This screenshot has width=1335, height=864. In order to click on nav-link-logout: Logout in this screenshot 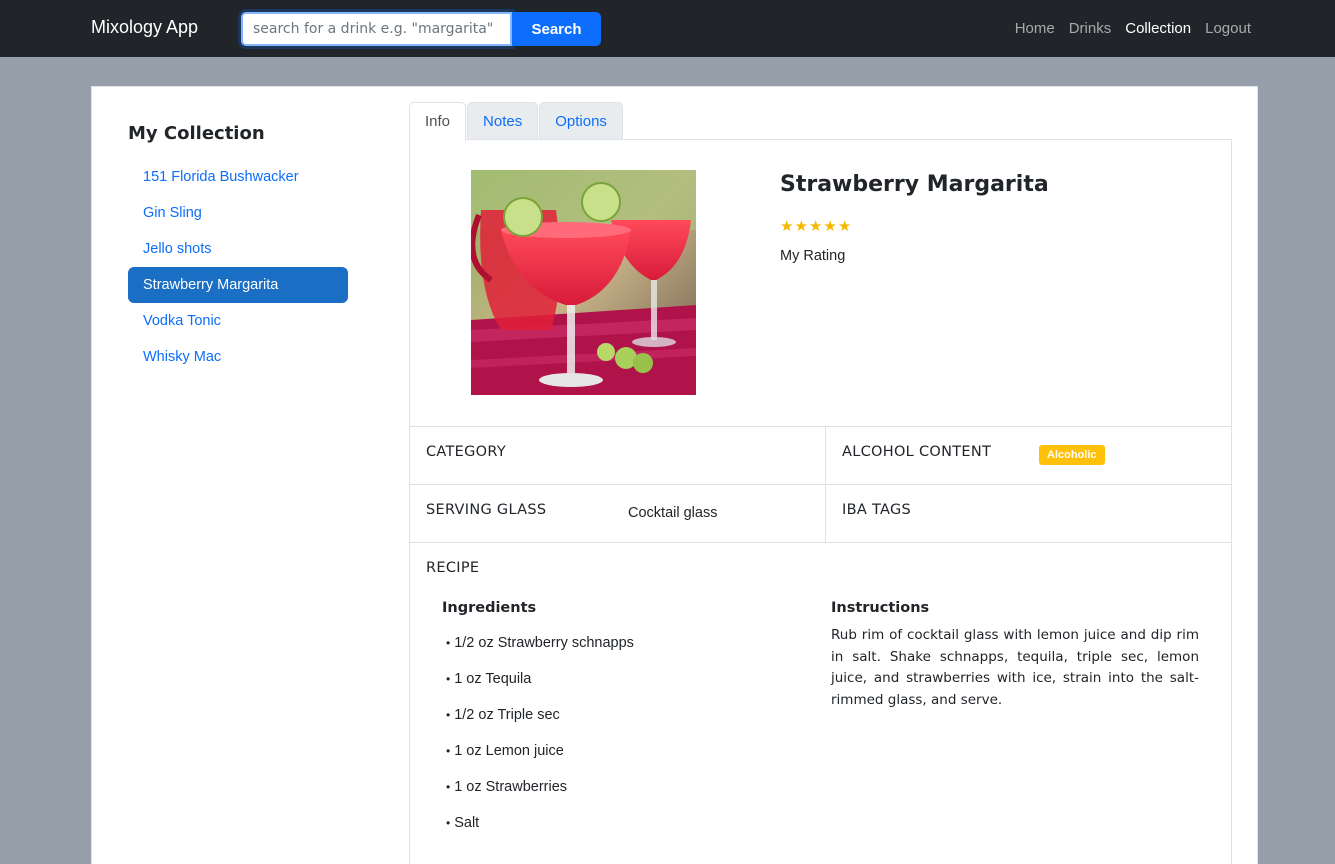, I will do `click(1228, 28)`.